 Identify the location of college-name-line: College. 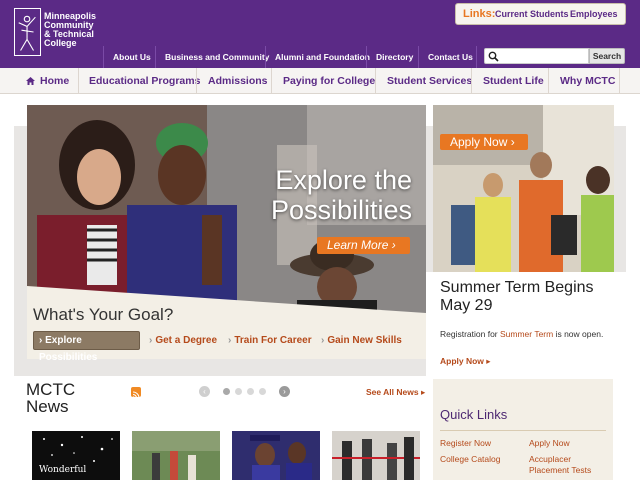
(60, 43).